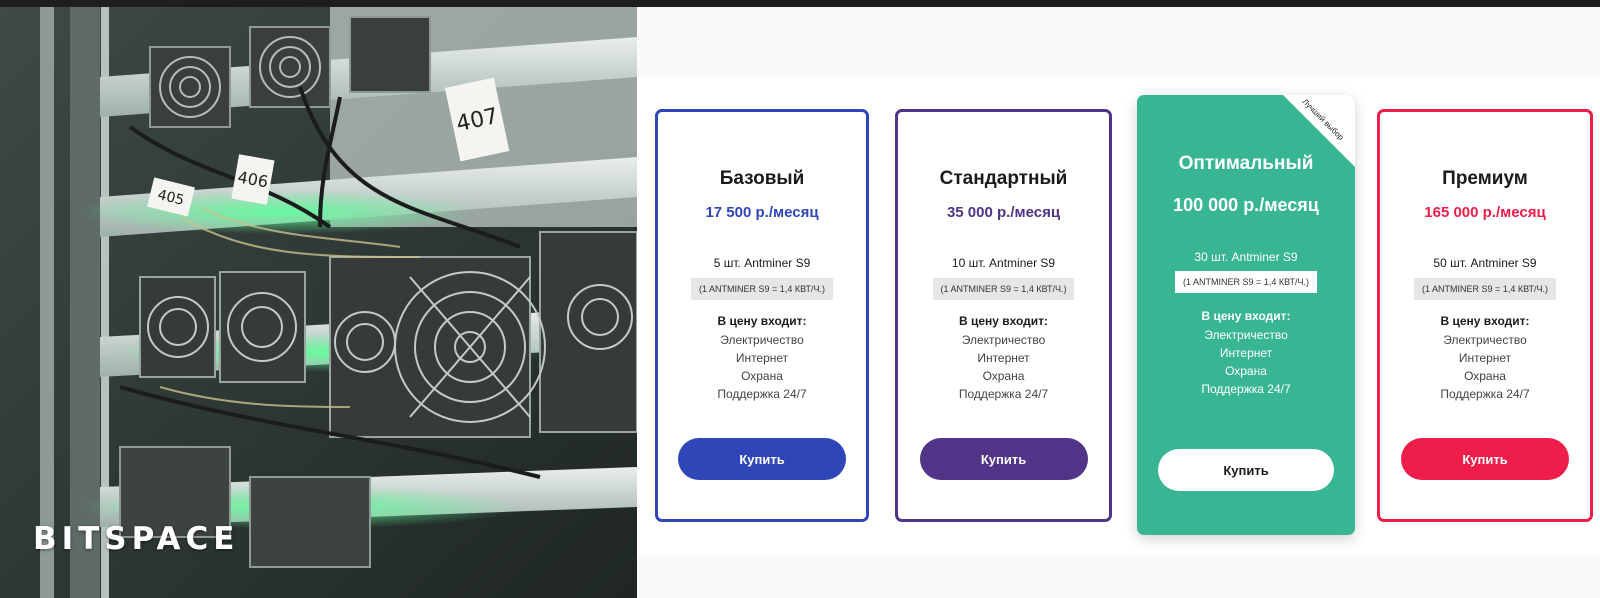 The width and height of the screenshot is (1600, 598). What do you see at coordinates (762, 263) in the screenshot?
I see `plan-units: 5 шт. Antminer S9` at bounding box center [762, 263].